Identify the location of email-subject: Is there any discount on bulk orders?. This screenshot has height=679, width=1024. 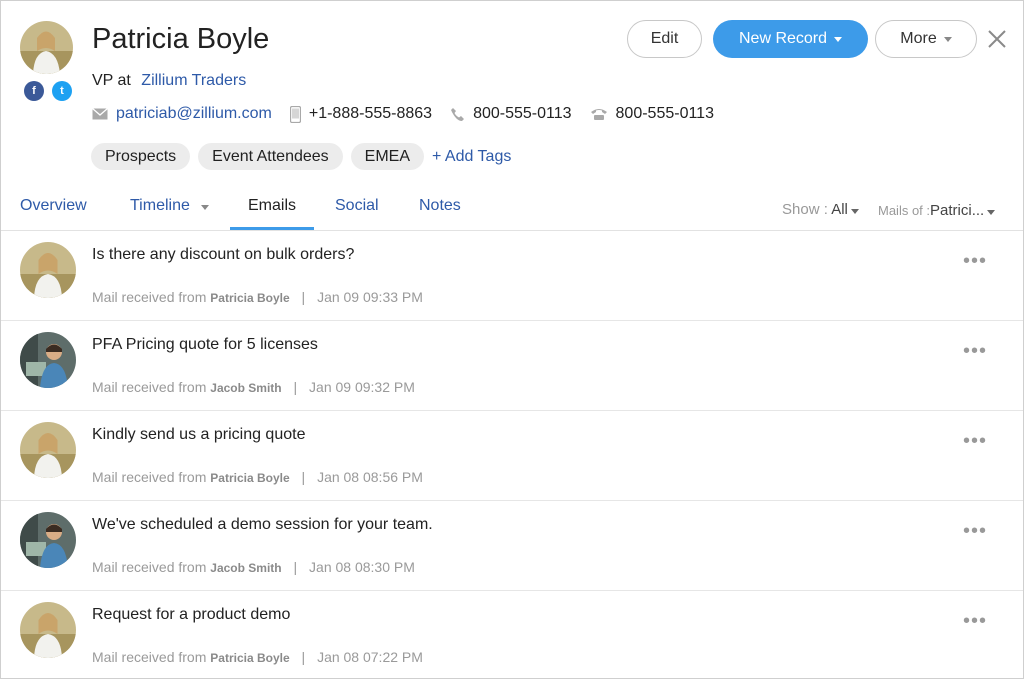
(223, 255).